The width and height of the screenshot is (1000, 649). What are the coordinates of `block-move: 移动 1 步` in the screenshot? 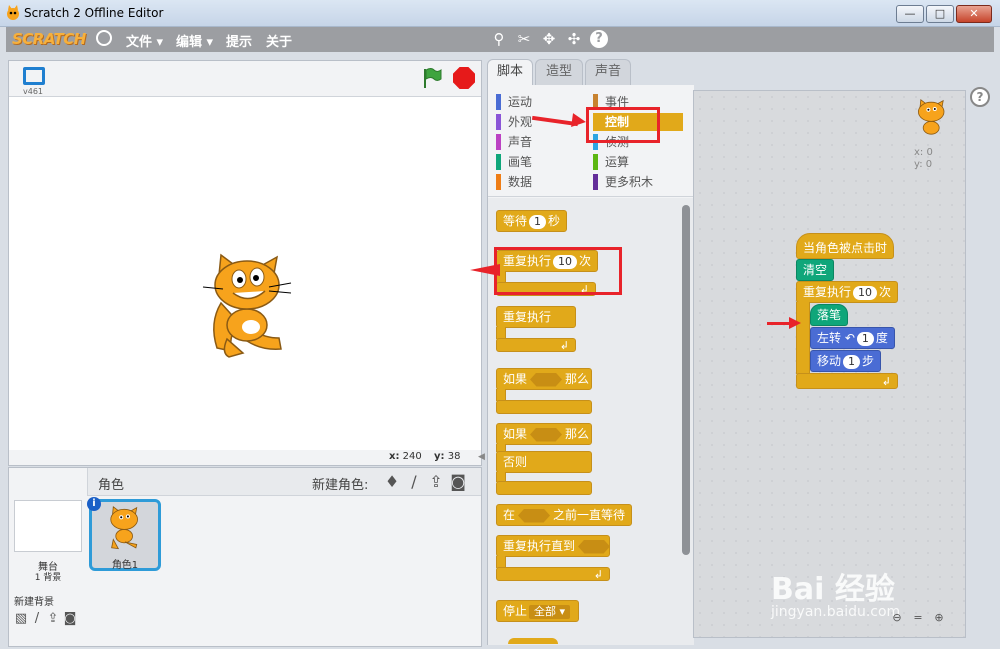 It's located at (846, 361).